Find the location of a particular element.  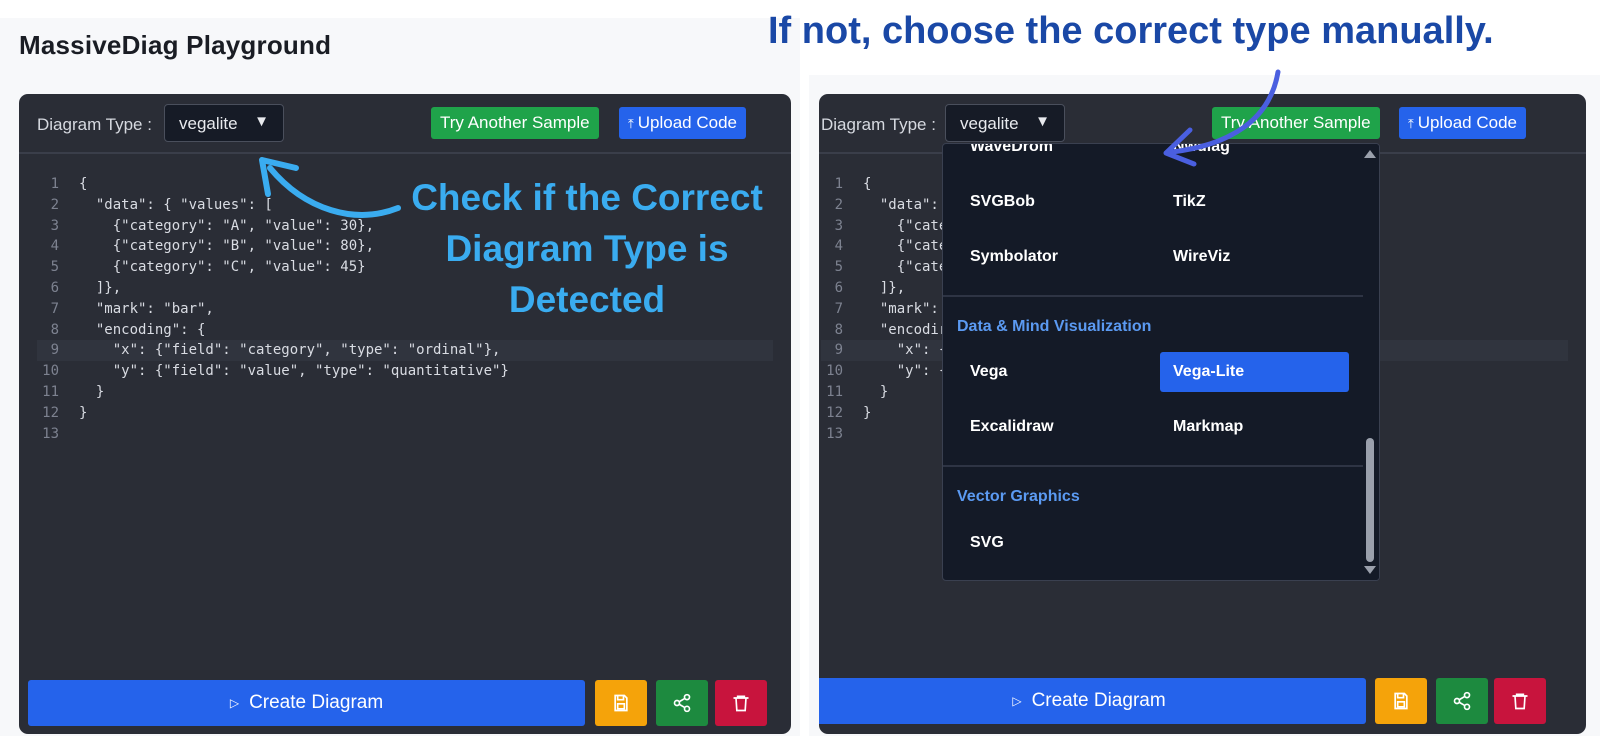

dropdown-item-tikz: TikZ is located at coordinates (1189, 202).